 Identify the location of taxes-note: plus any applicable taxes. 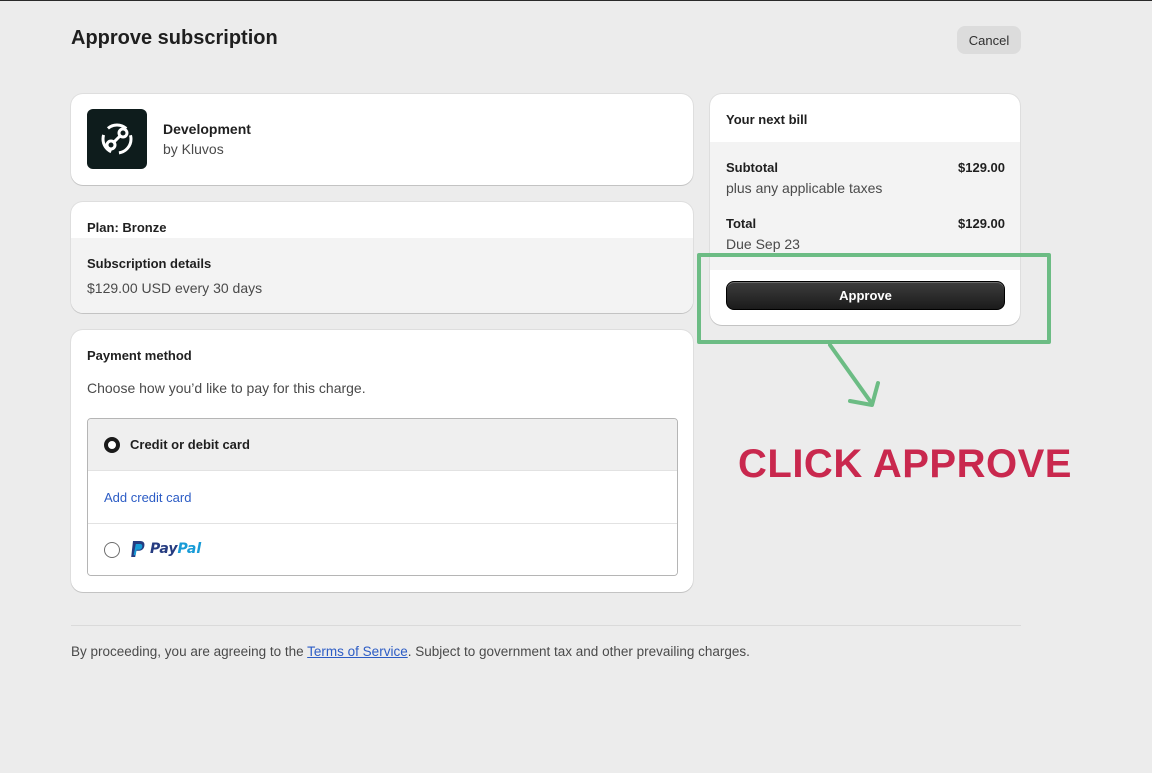
(804, 188).